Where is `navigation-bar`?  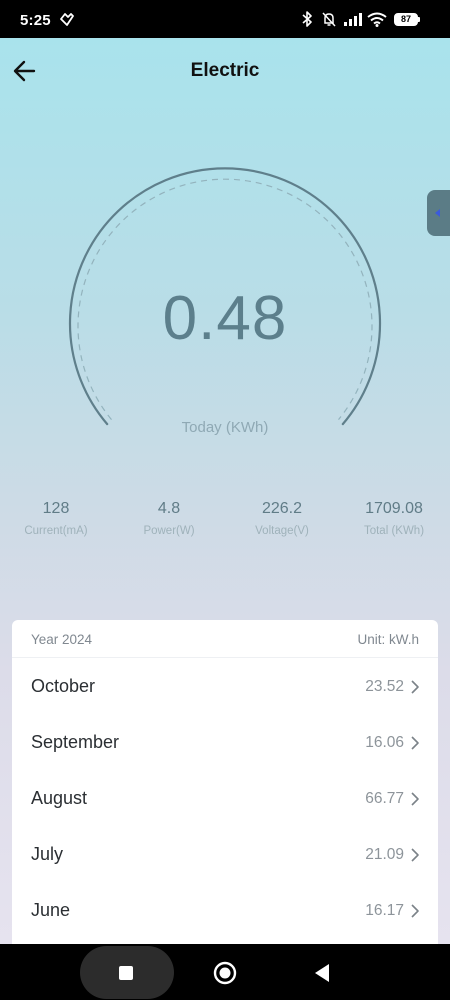
navigation-bar is located at coordinates (225, 972).